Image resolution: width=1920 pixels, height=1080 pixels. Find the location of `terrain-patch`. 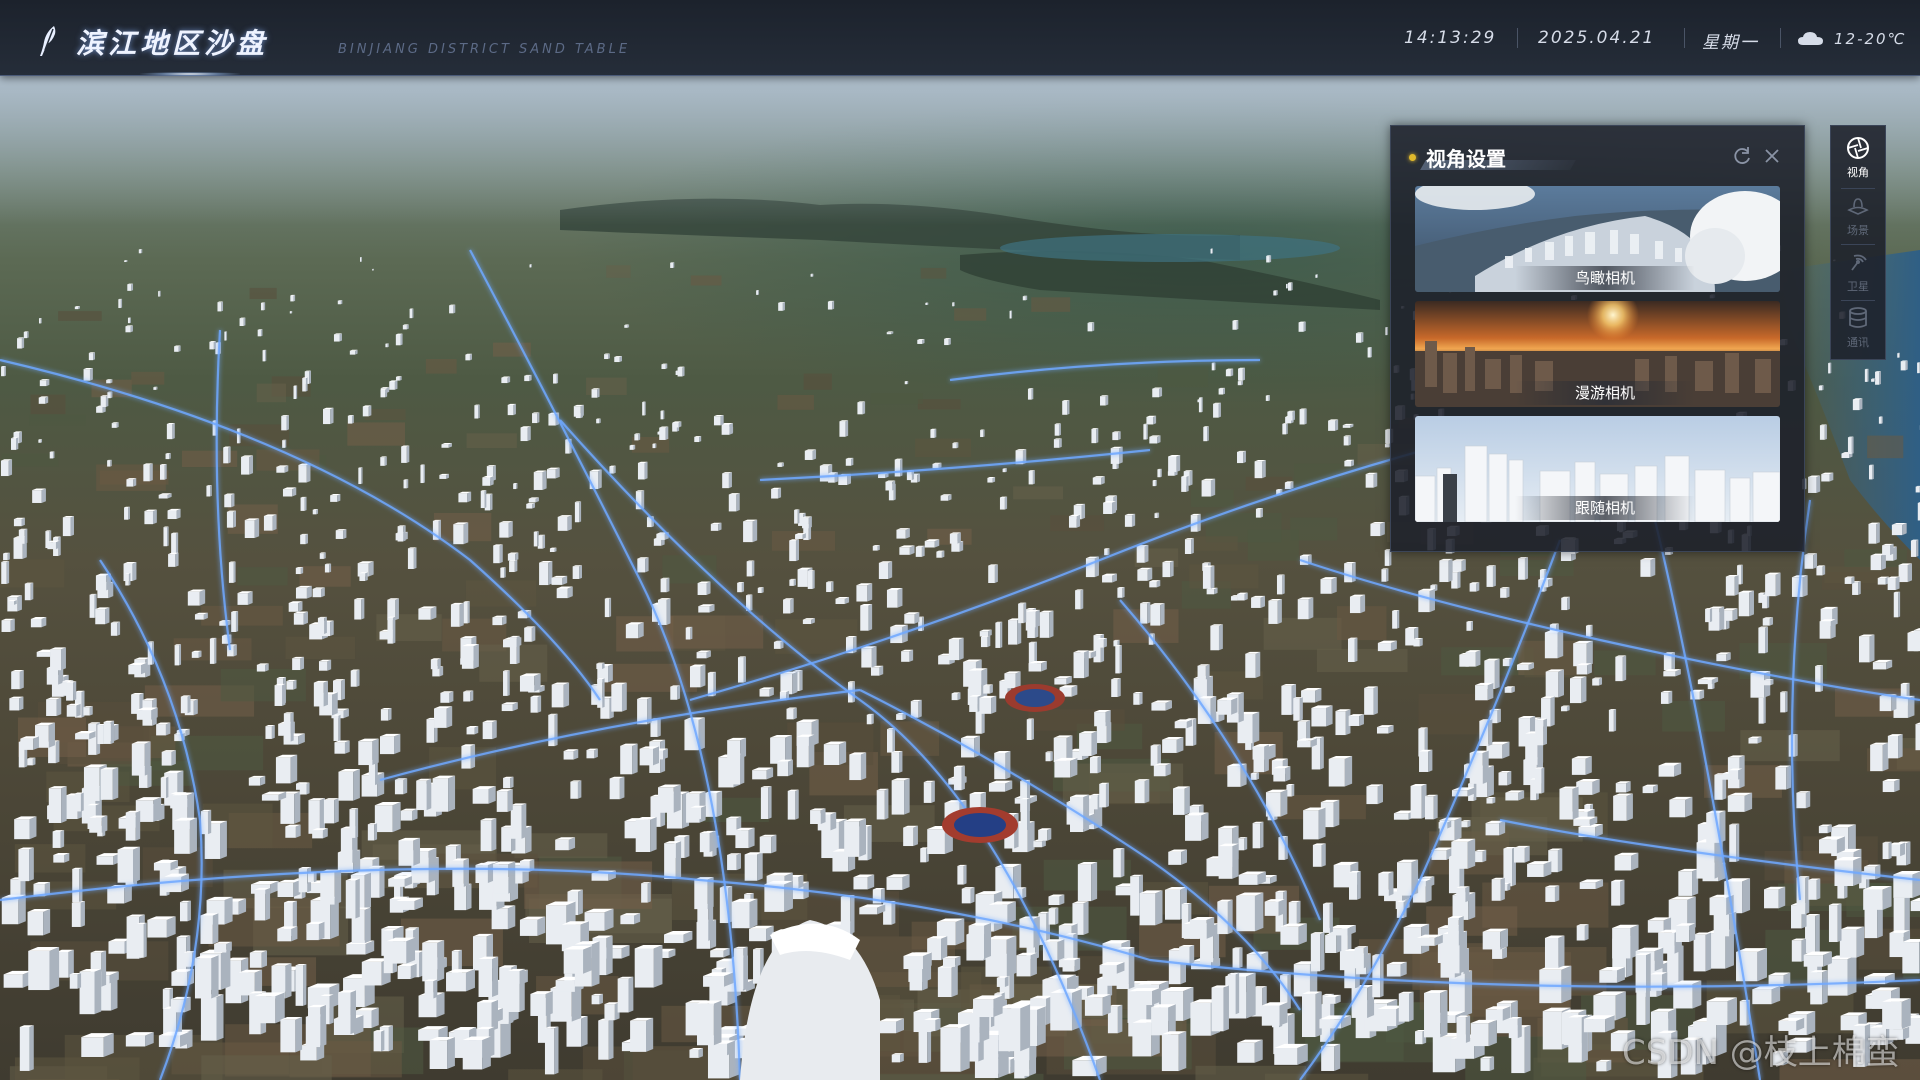

terrain-patch is located at coordinates (1051, 304).